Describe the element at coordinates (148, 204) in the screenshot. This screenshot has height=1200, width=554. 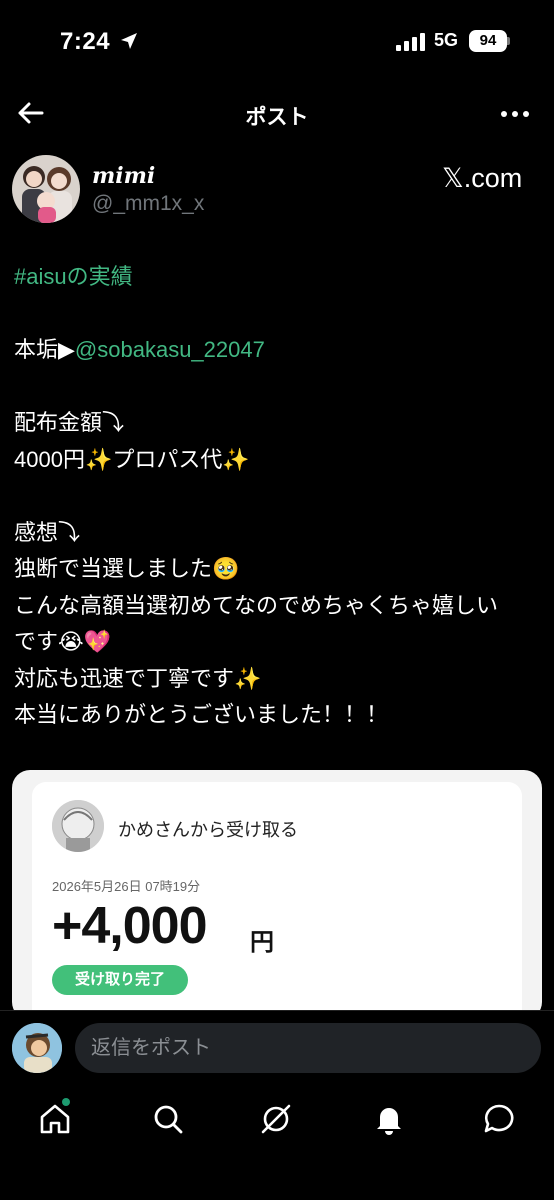
I see `author-handle: @_mm1x_x` at that location.